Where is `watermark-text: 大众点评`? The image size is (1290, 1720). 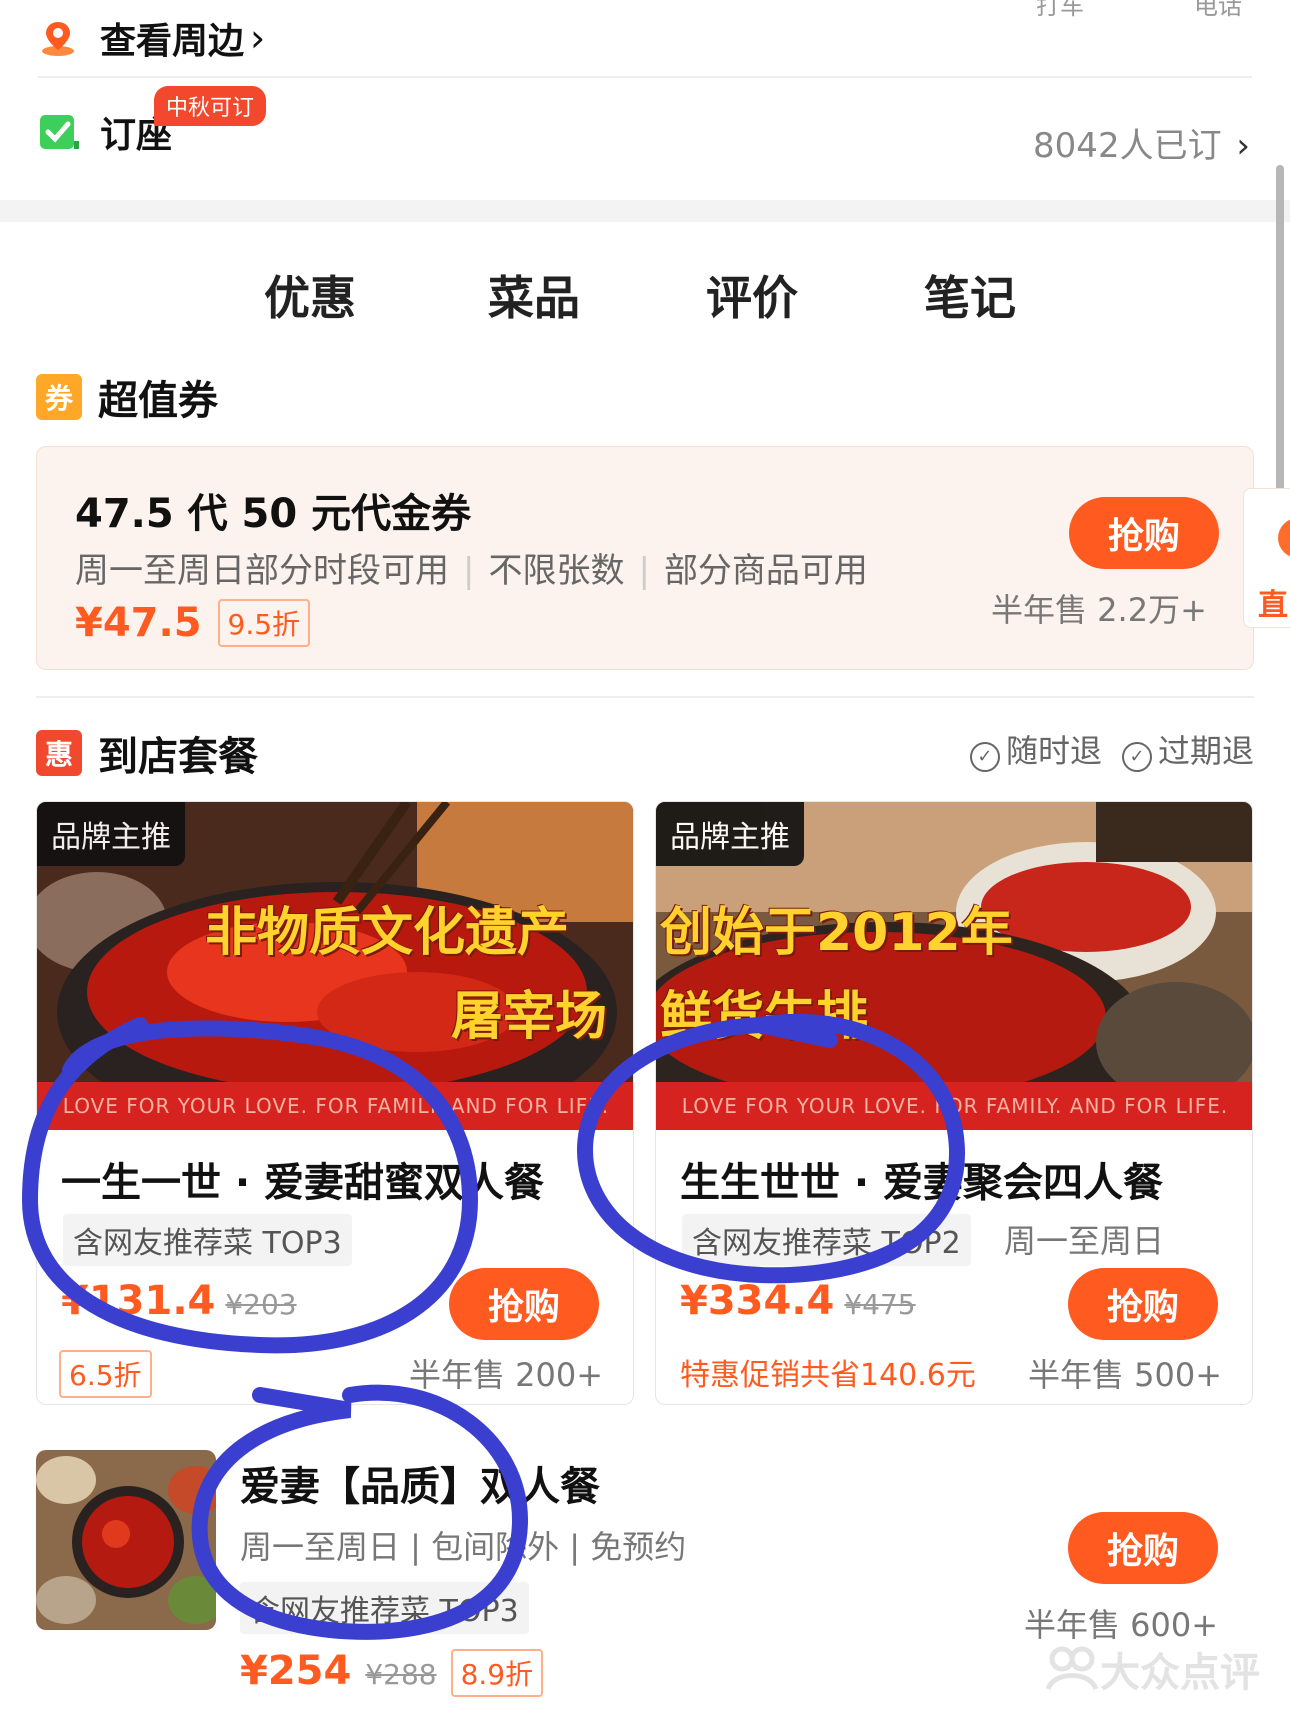
watermark-text: 大众点评 is located at coordinates (1180, 1673).